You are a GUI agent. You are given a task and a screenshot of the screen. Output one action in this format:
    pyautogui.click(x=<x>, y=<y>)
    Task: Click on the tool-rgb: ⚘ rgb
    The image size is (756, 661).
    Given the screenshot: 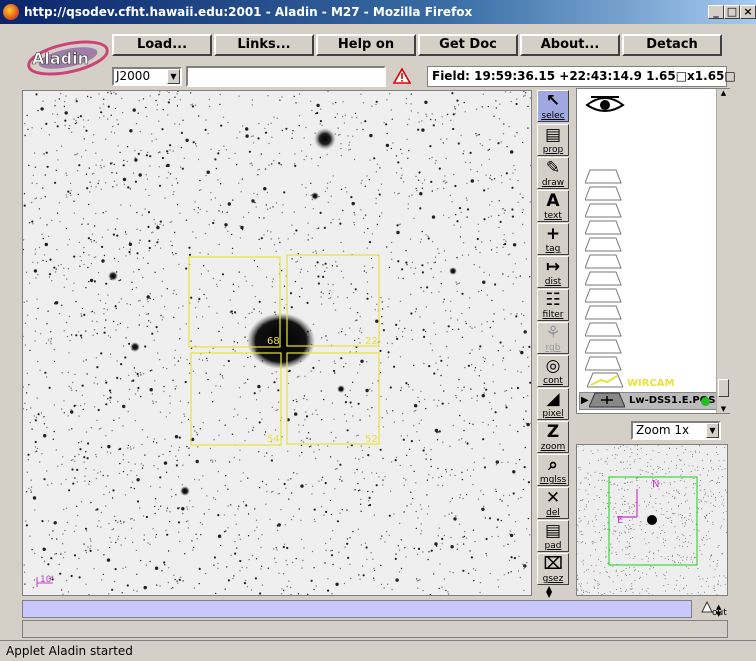 What is the action you would take?
    pyautogui.click(x=553, y=338)
    